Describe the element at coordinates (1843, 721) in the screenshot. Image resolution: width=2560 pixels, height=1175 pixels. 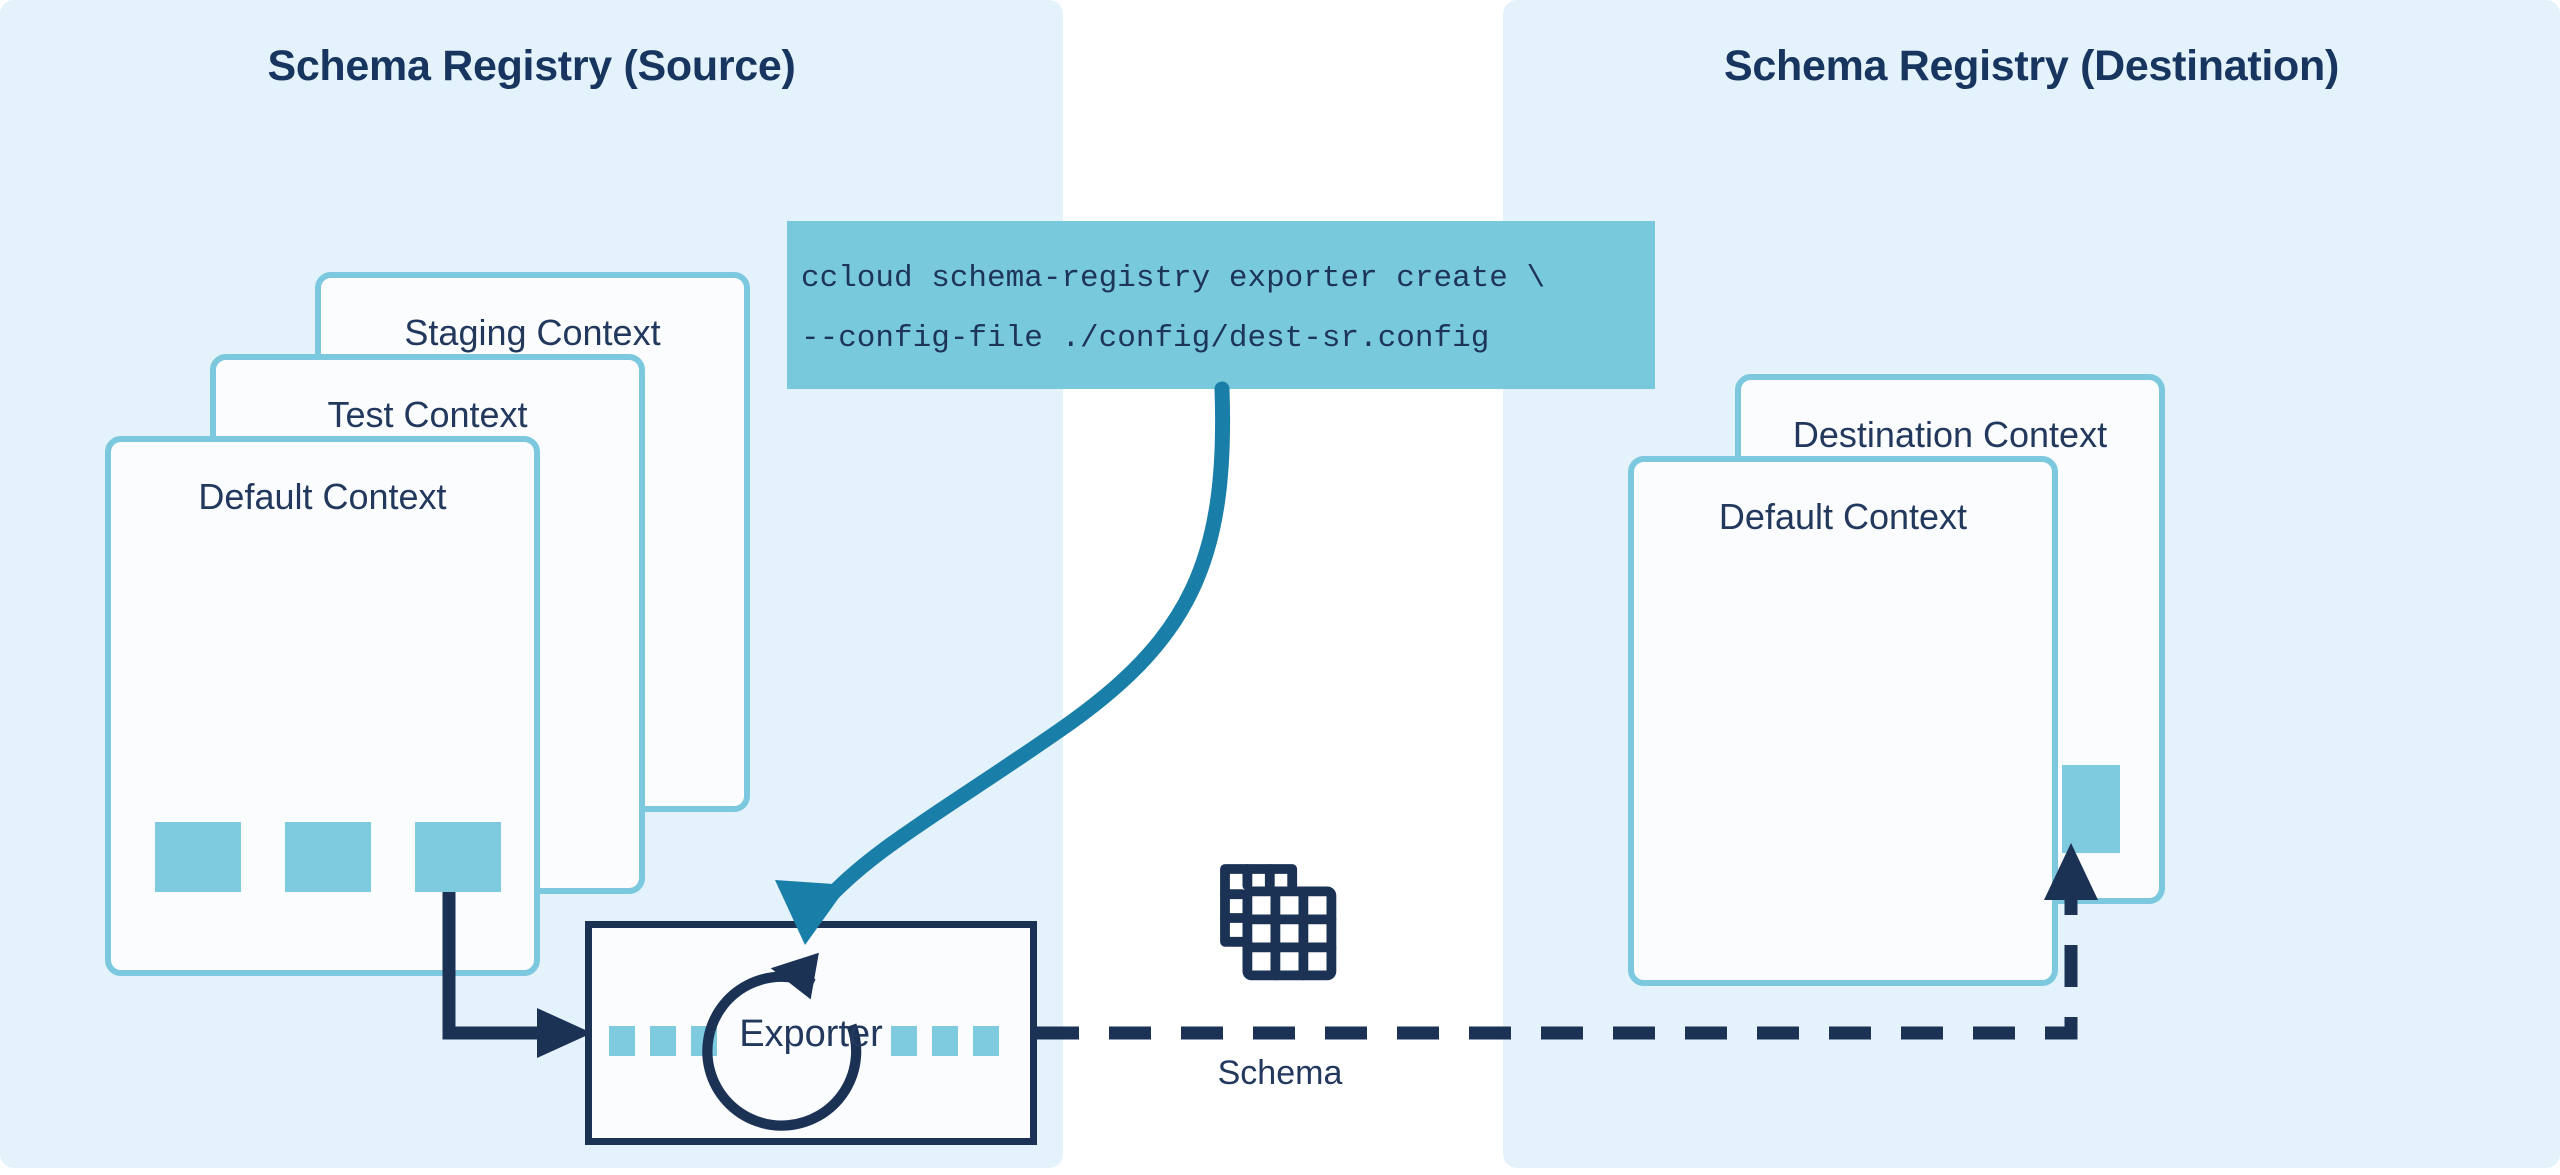
I see `context-card-default-destination: Default Context` at that location.